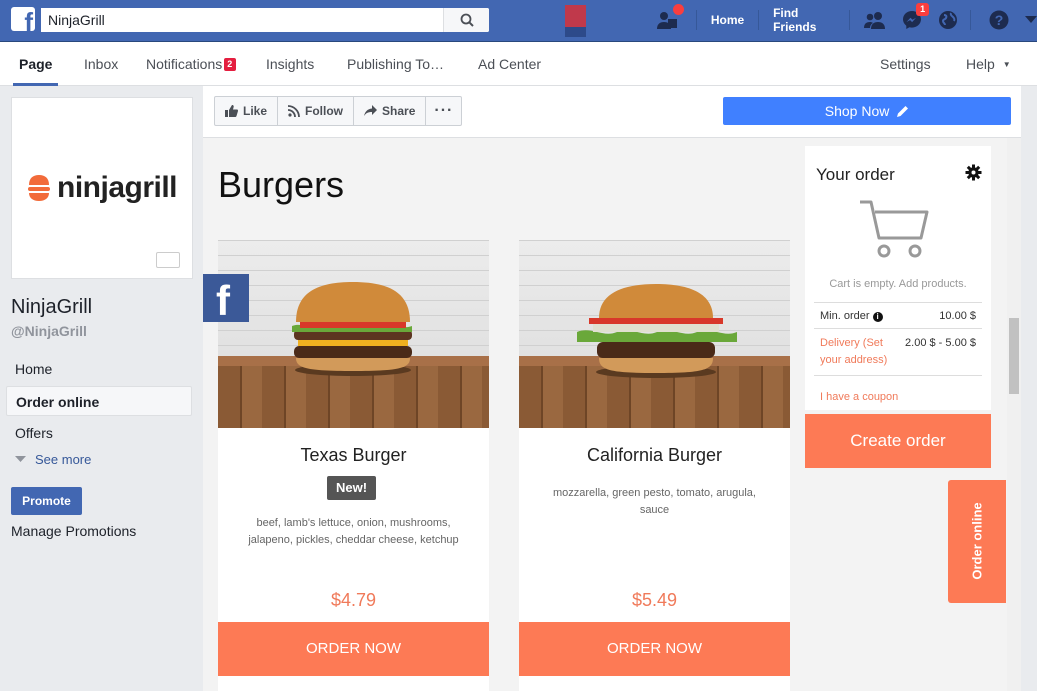 The width and height of the screenshot is (1037, 691). What do you see at coordinates (903, 111) in the screenshot?
I see `pencil-icon` at bounding box center [903, 111].